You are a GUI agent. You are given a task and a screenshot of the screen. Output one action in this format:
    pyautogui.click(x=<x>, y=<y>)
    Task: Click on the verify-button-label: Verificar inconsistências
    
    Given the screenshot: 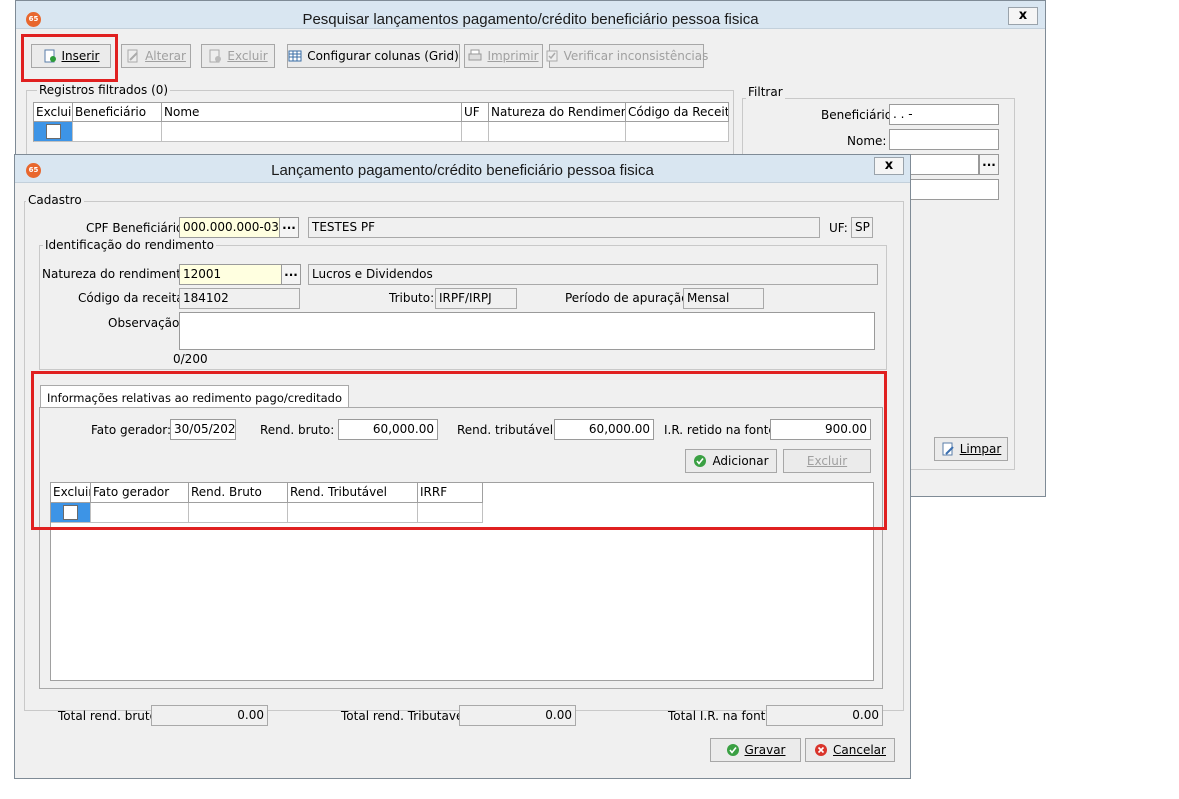 What is the action you would take?
    pyautogui.click(x=636, y=56)
    